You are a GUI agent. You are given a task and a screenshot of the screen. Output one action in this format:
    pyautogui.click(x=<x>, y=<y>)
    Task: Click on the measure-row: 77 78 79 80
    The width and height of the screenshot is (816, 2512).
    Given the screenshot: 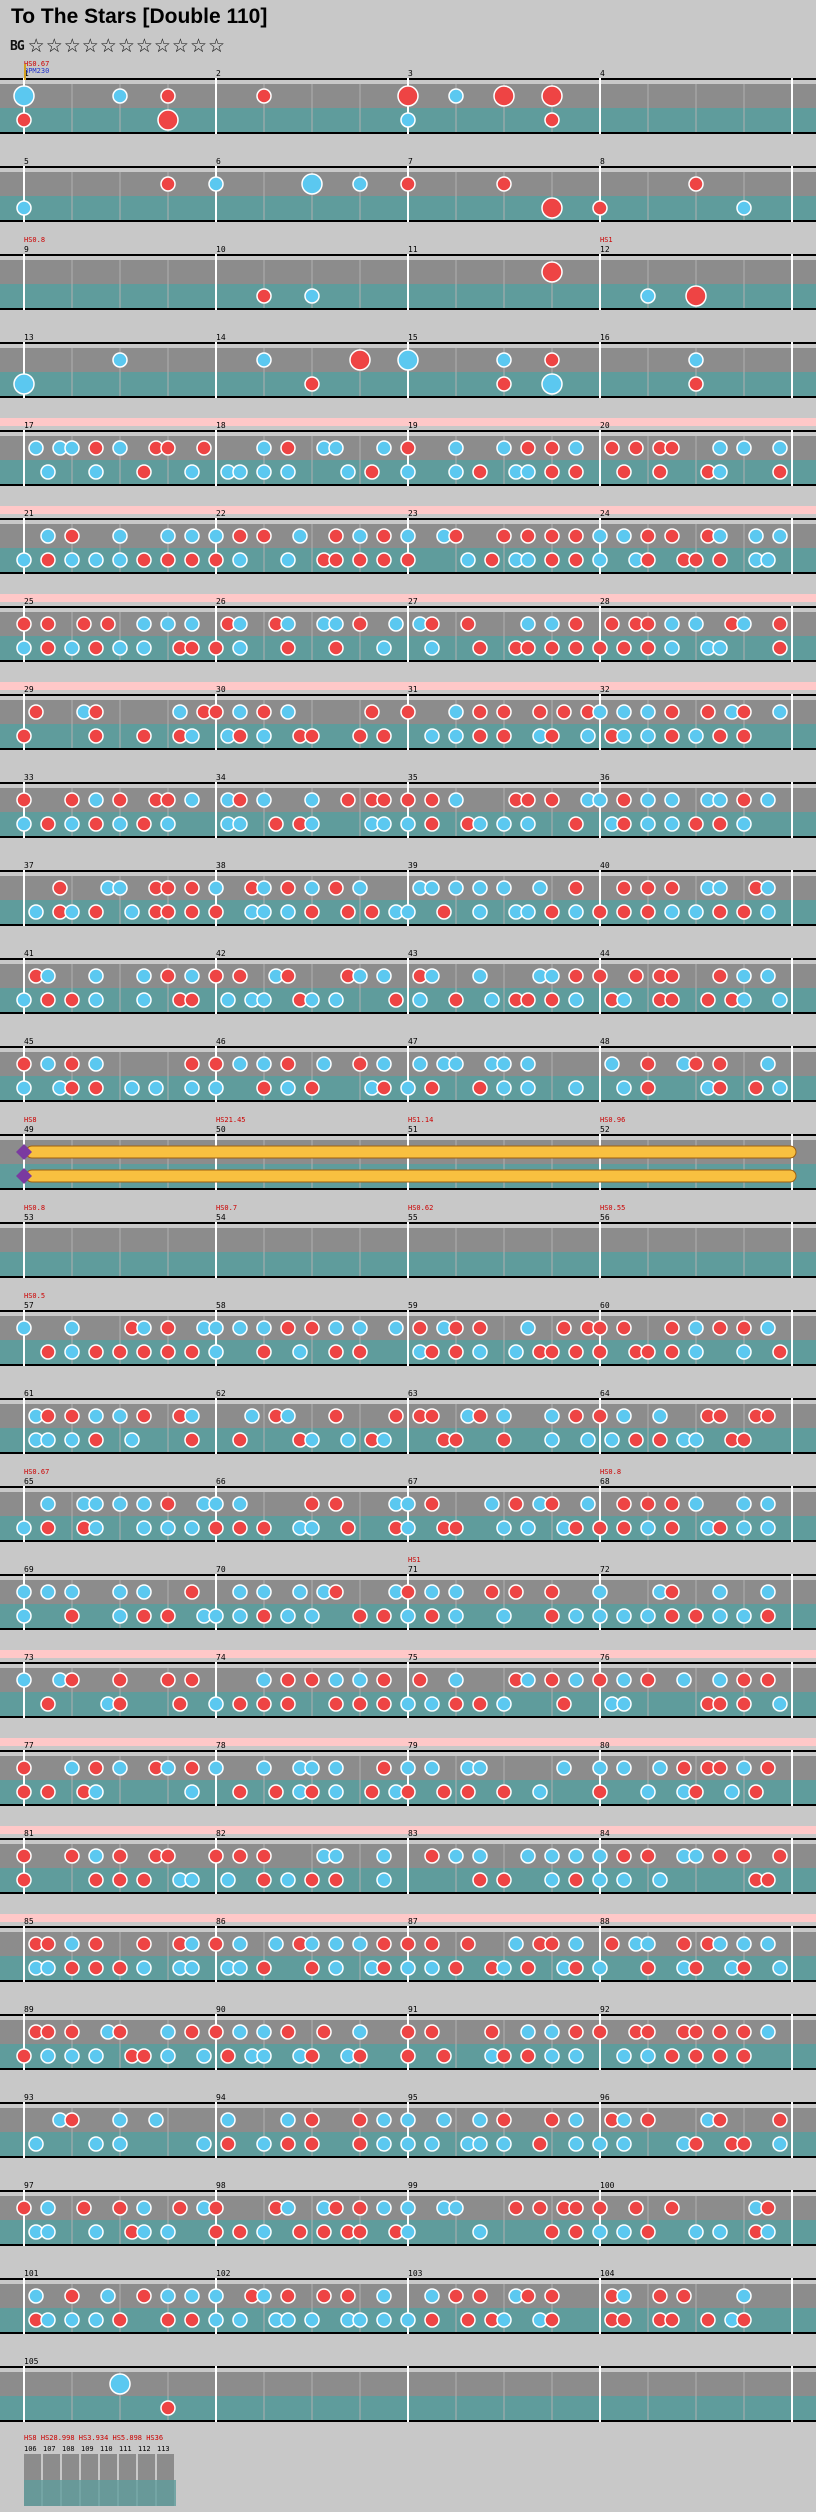 What is the action you would take?
    pyautogui.click(x=408, y=1772)
    